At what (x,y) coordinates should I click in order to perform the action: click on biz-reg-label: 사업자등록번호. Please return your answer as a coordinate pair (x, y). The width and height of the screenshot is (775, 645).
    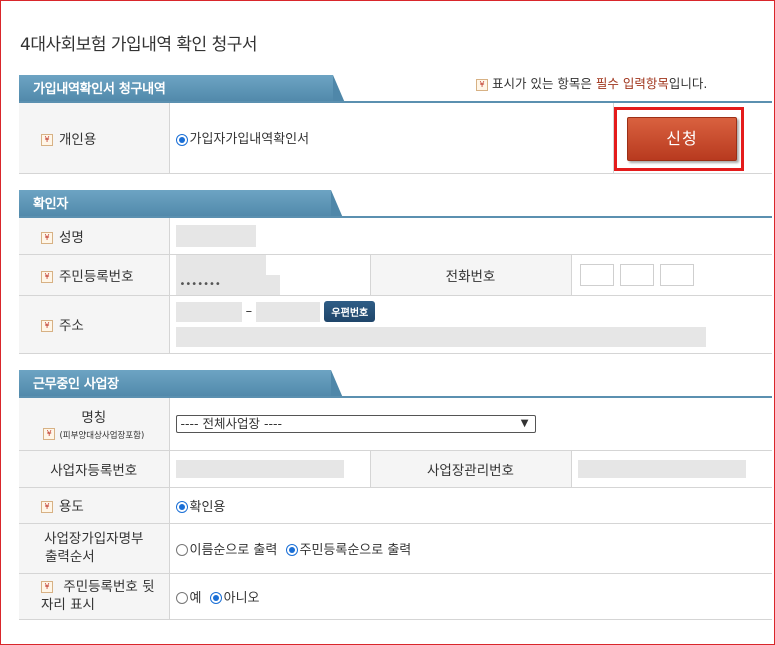
    Looking at the image, I should click on (94, 469).